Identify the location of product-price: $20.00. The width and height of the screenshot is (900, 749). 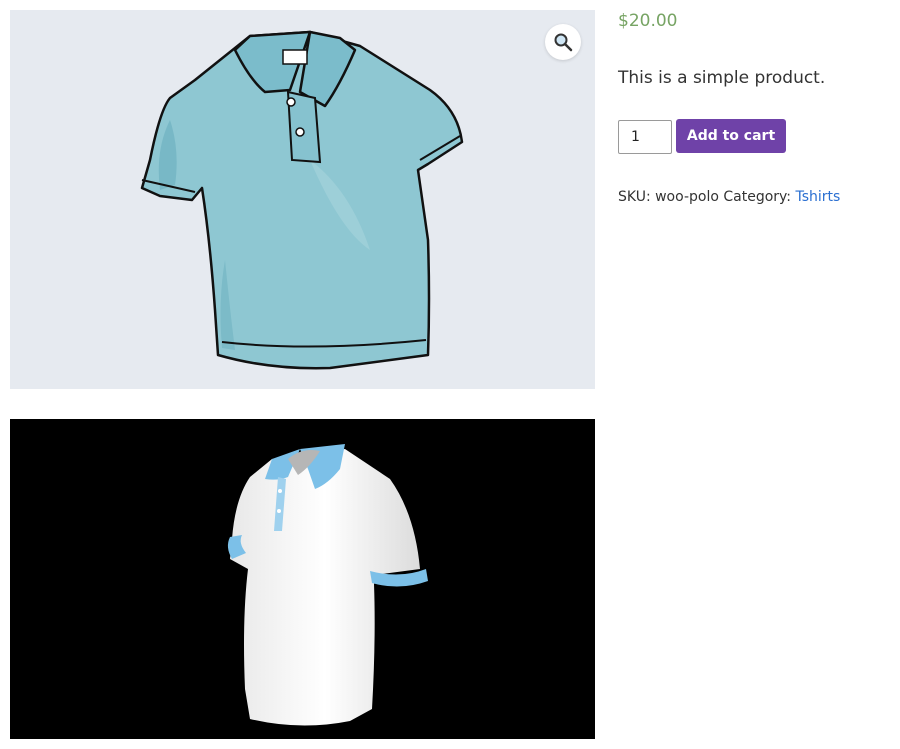
(648, 21).